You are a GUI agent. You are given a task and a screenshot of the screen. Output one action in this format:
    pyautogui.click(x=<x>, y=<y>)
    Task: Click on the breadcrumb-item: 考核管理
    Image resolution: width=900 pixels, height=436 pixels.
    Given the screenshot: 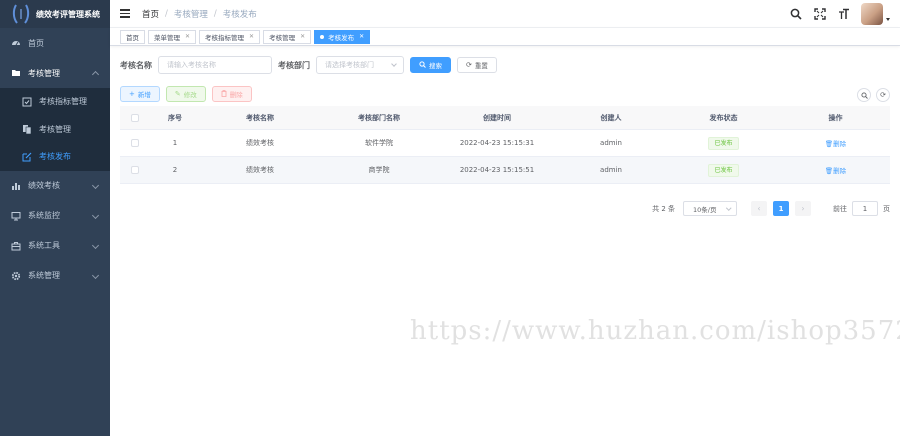 What is the action you would take?
    pyautogui.click(x=190, y=14)
    